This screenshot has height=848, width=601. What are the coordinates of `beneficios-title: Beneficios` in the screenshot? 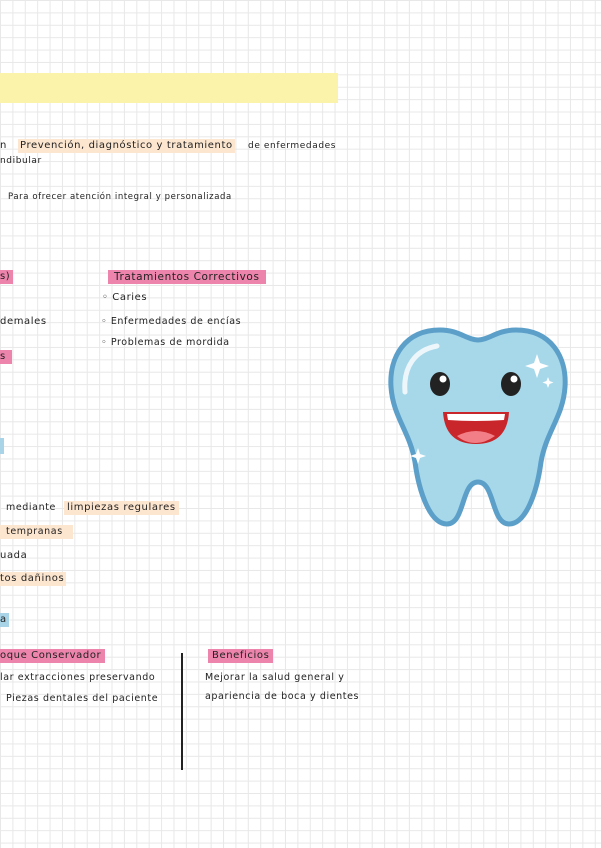 It's located at (241, 656).